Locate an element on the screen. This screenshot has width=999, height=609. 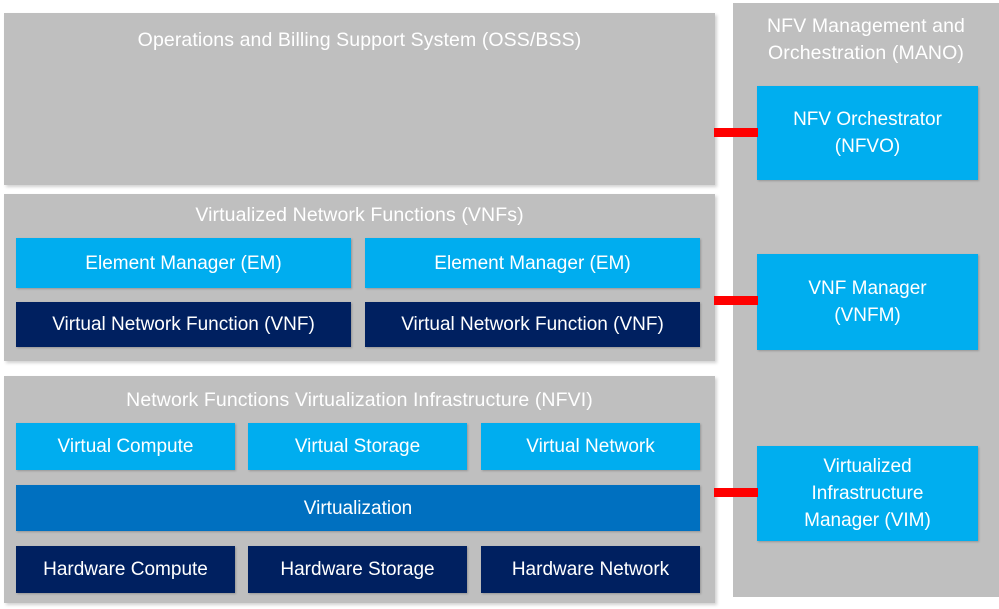
virtual-compute-box: Virtual Compute is located at coordinates (125, 446).